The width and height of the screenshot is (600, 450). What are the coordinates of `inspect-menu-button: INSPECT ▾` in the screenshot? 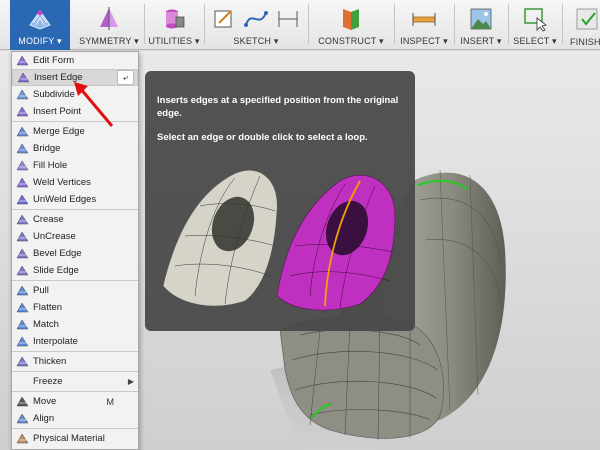 It's located at (424, 25).